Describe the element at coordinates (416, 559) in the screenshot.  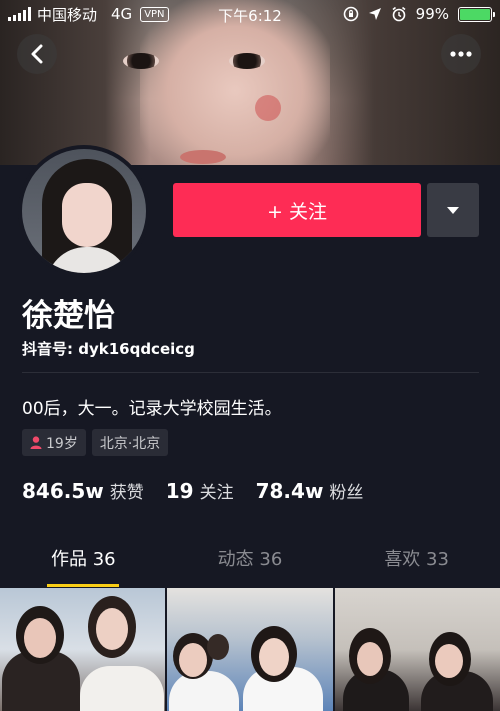
I see `tab-label: 喜欢 33` at that location.